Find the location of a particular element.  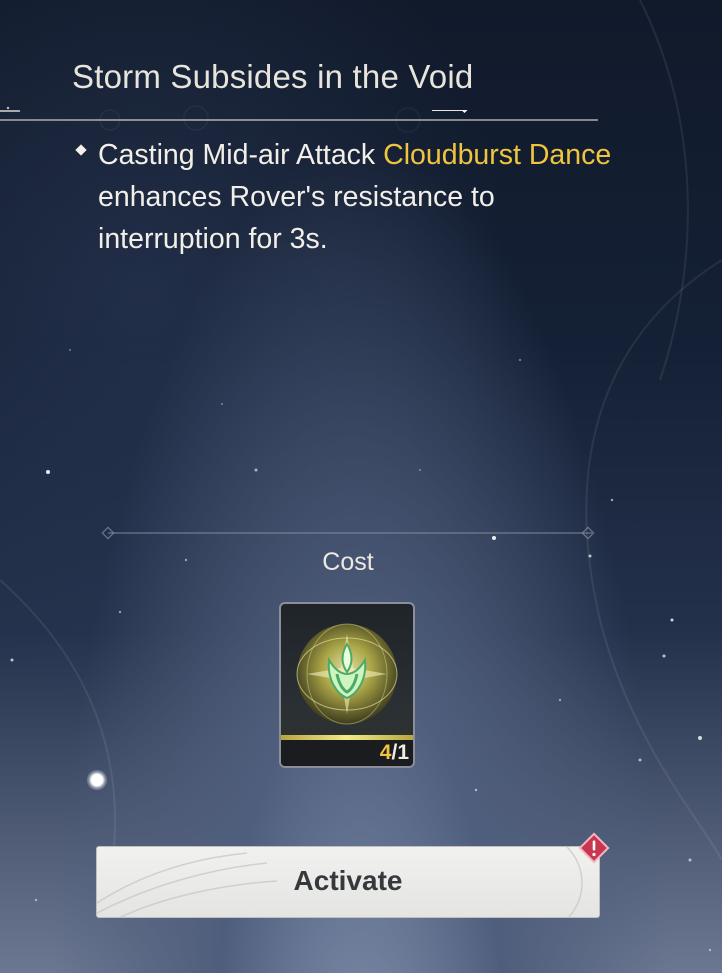

node-title: Storm Subsides in the Void is located at coordinates (273, 76).